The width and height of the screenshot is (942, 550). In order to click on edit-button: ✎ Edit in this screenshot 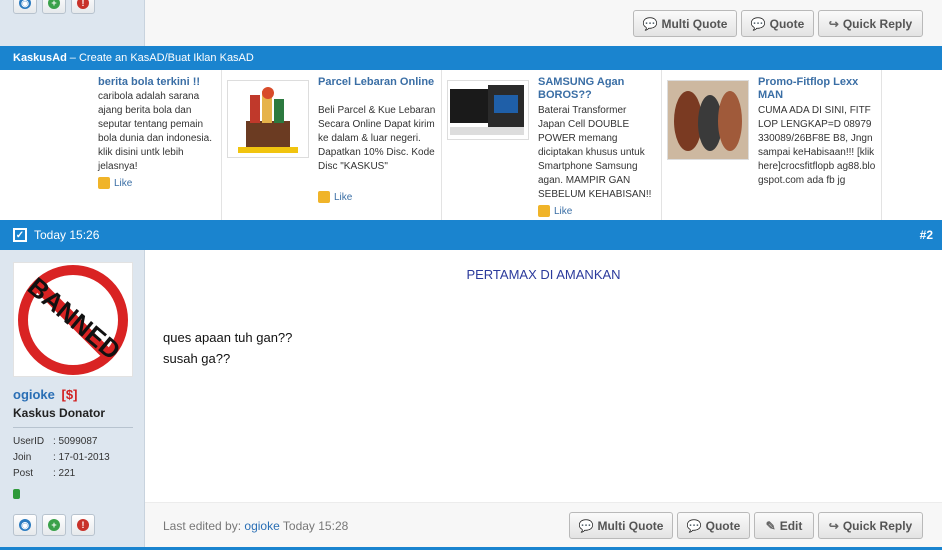, I will do `click(784, 525)`.